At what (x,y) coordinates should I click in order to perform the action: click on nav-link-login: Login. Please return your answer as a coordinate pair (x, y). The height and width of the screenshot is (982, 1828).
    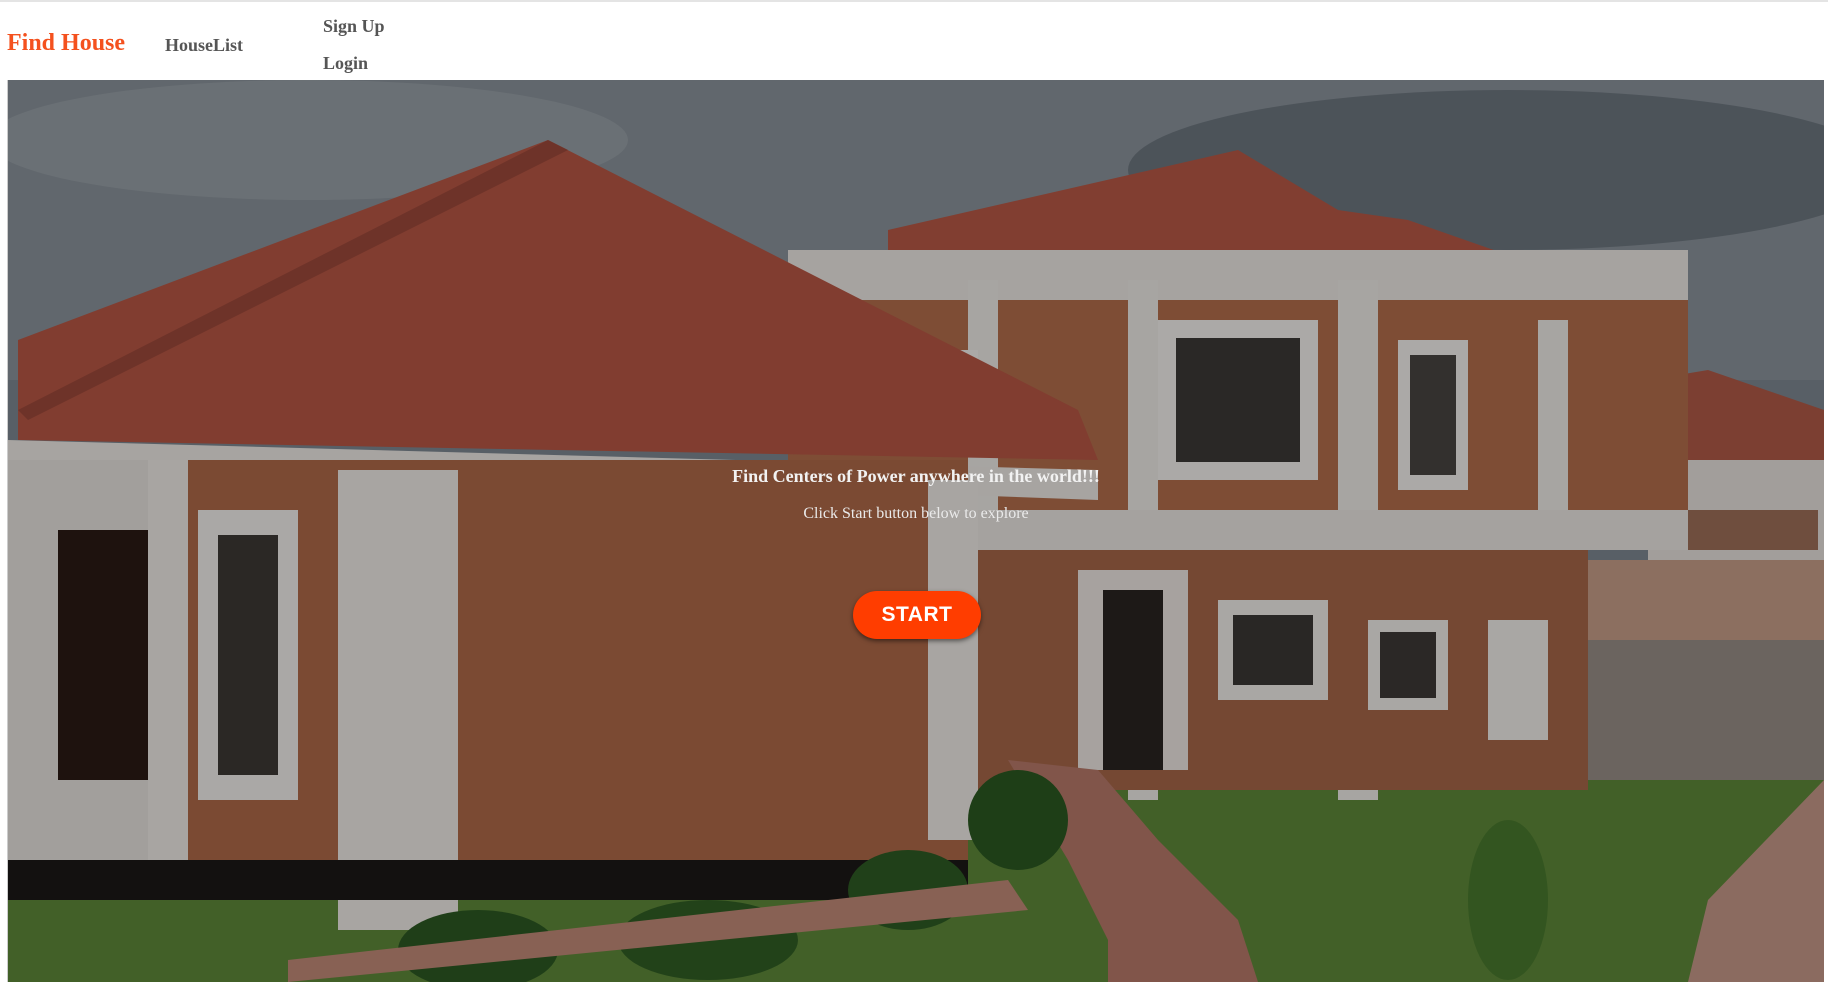
    Looking at the image, I should click on (345, 63).